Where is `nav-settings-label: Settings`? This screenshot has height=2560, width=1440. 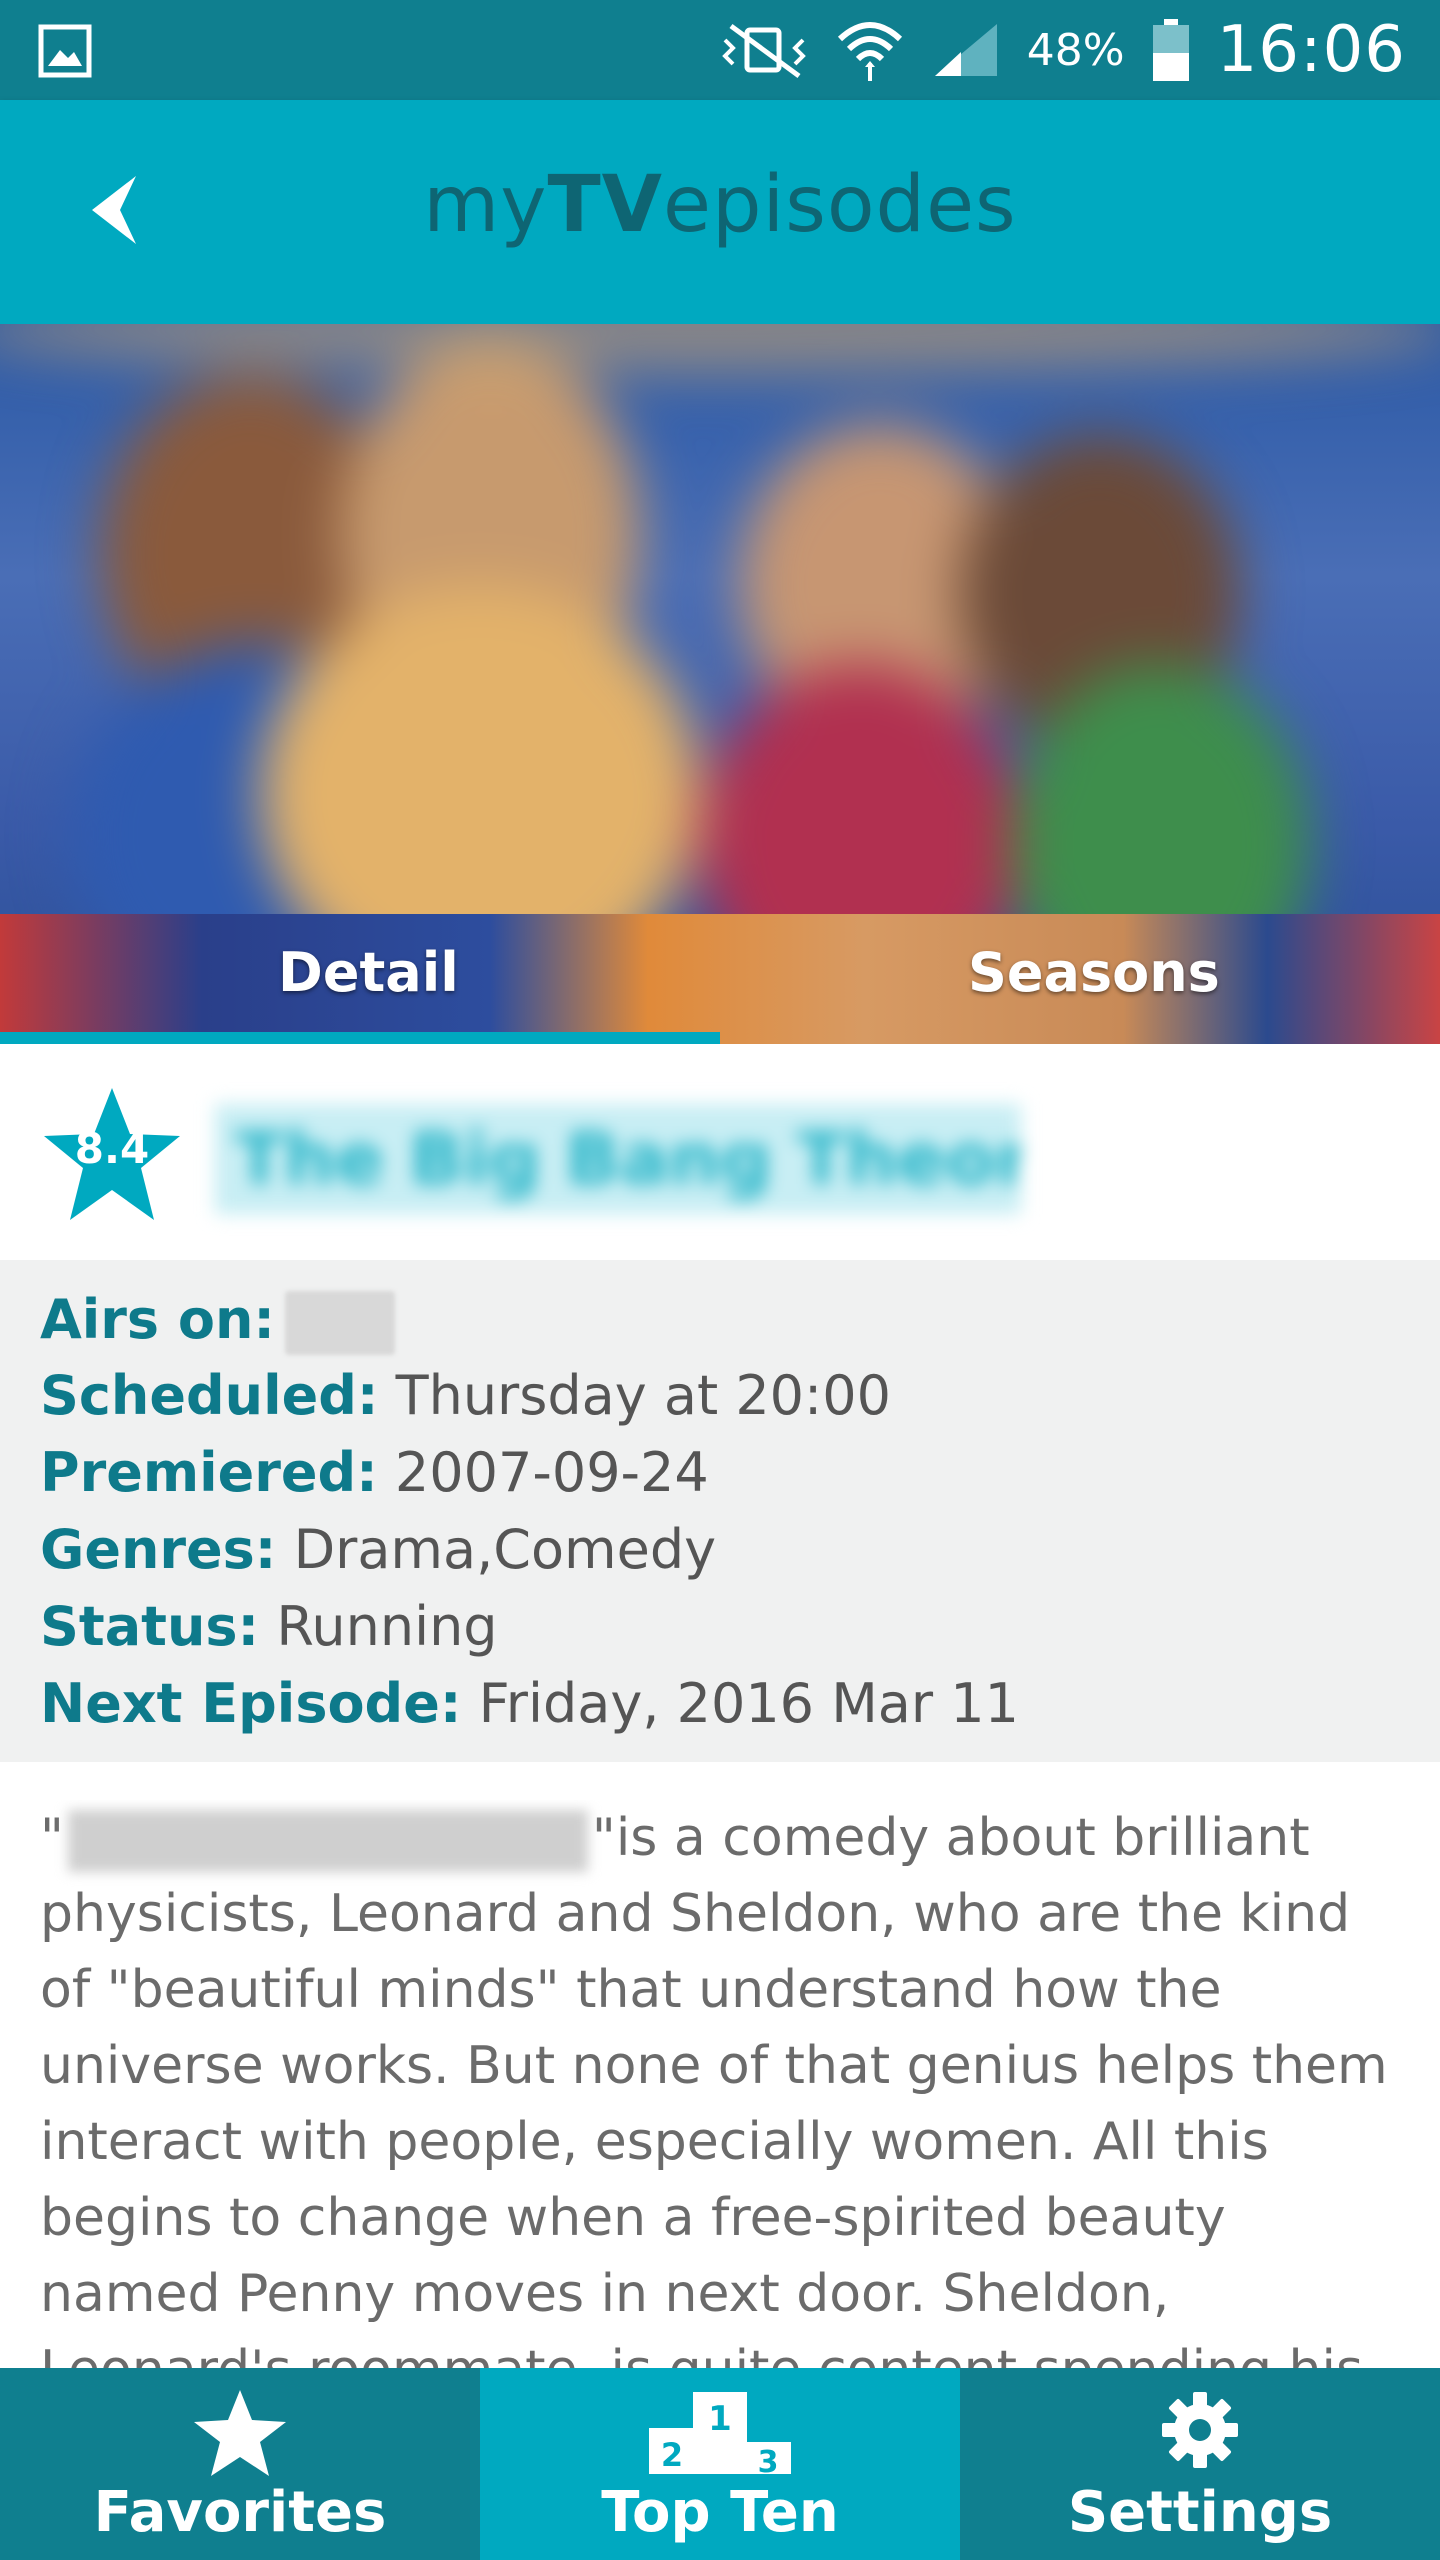
nav-settings-label: Settings is located at coordinates (1200, 2512).